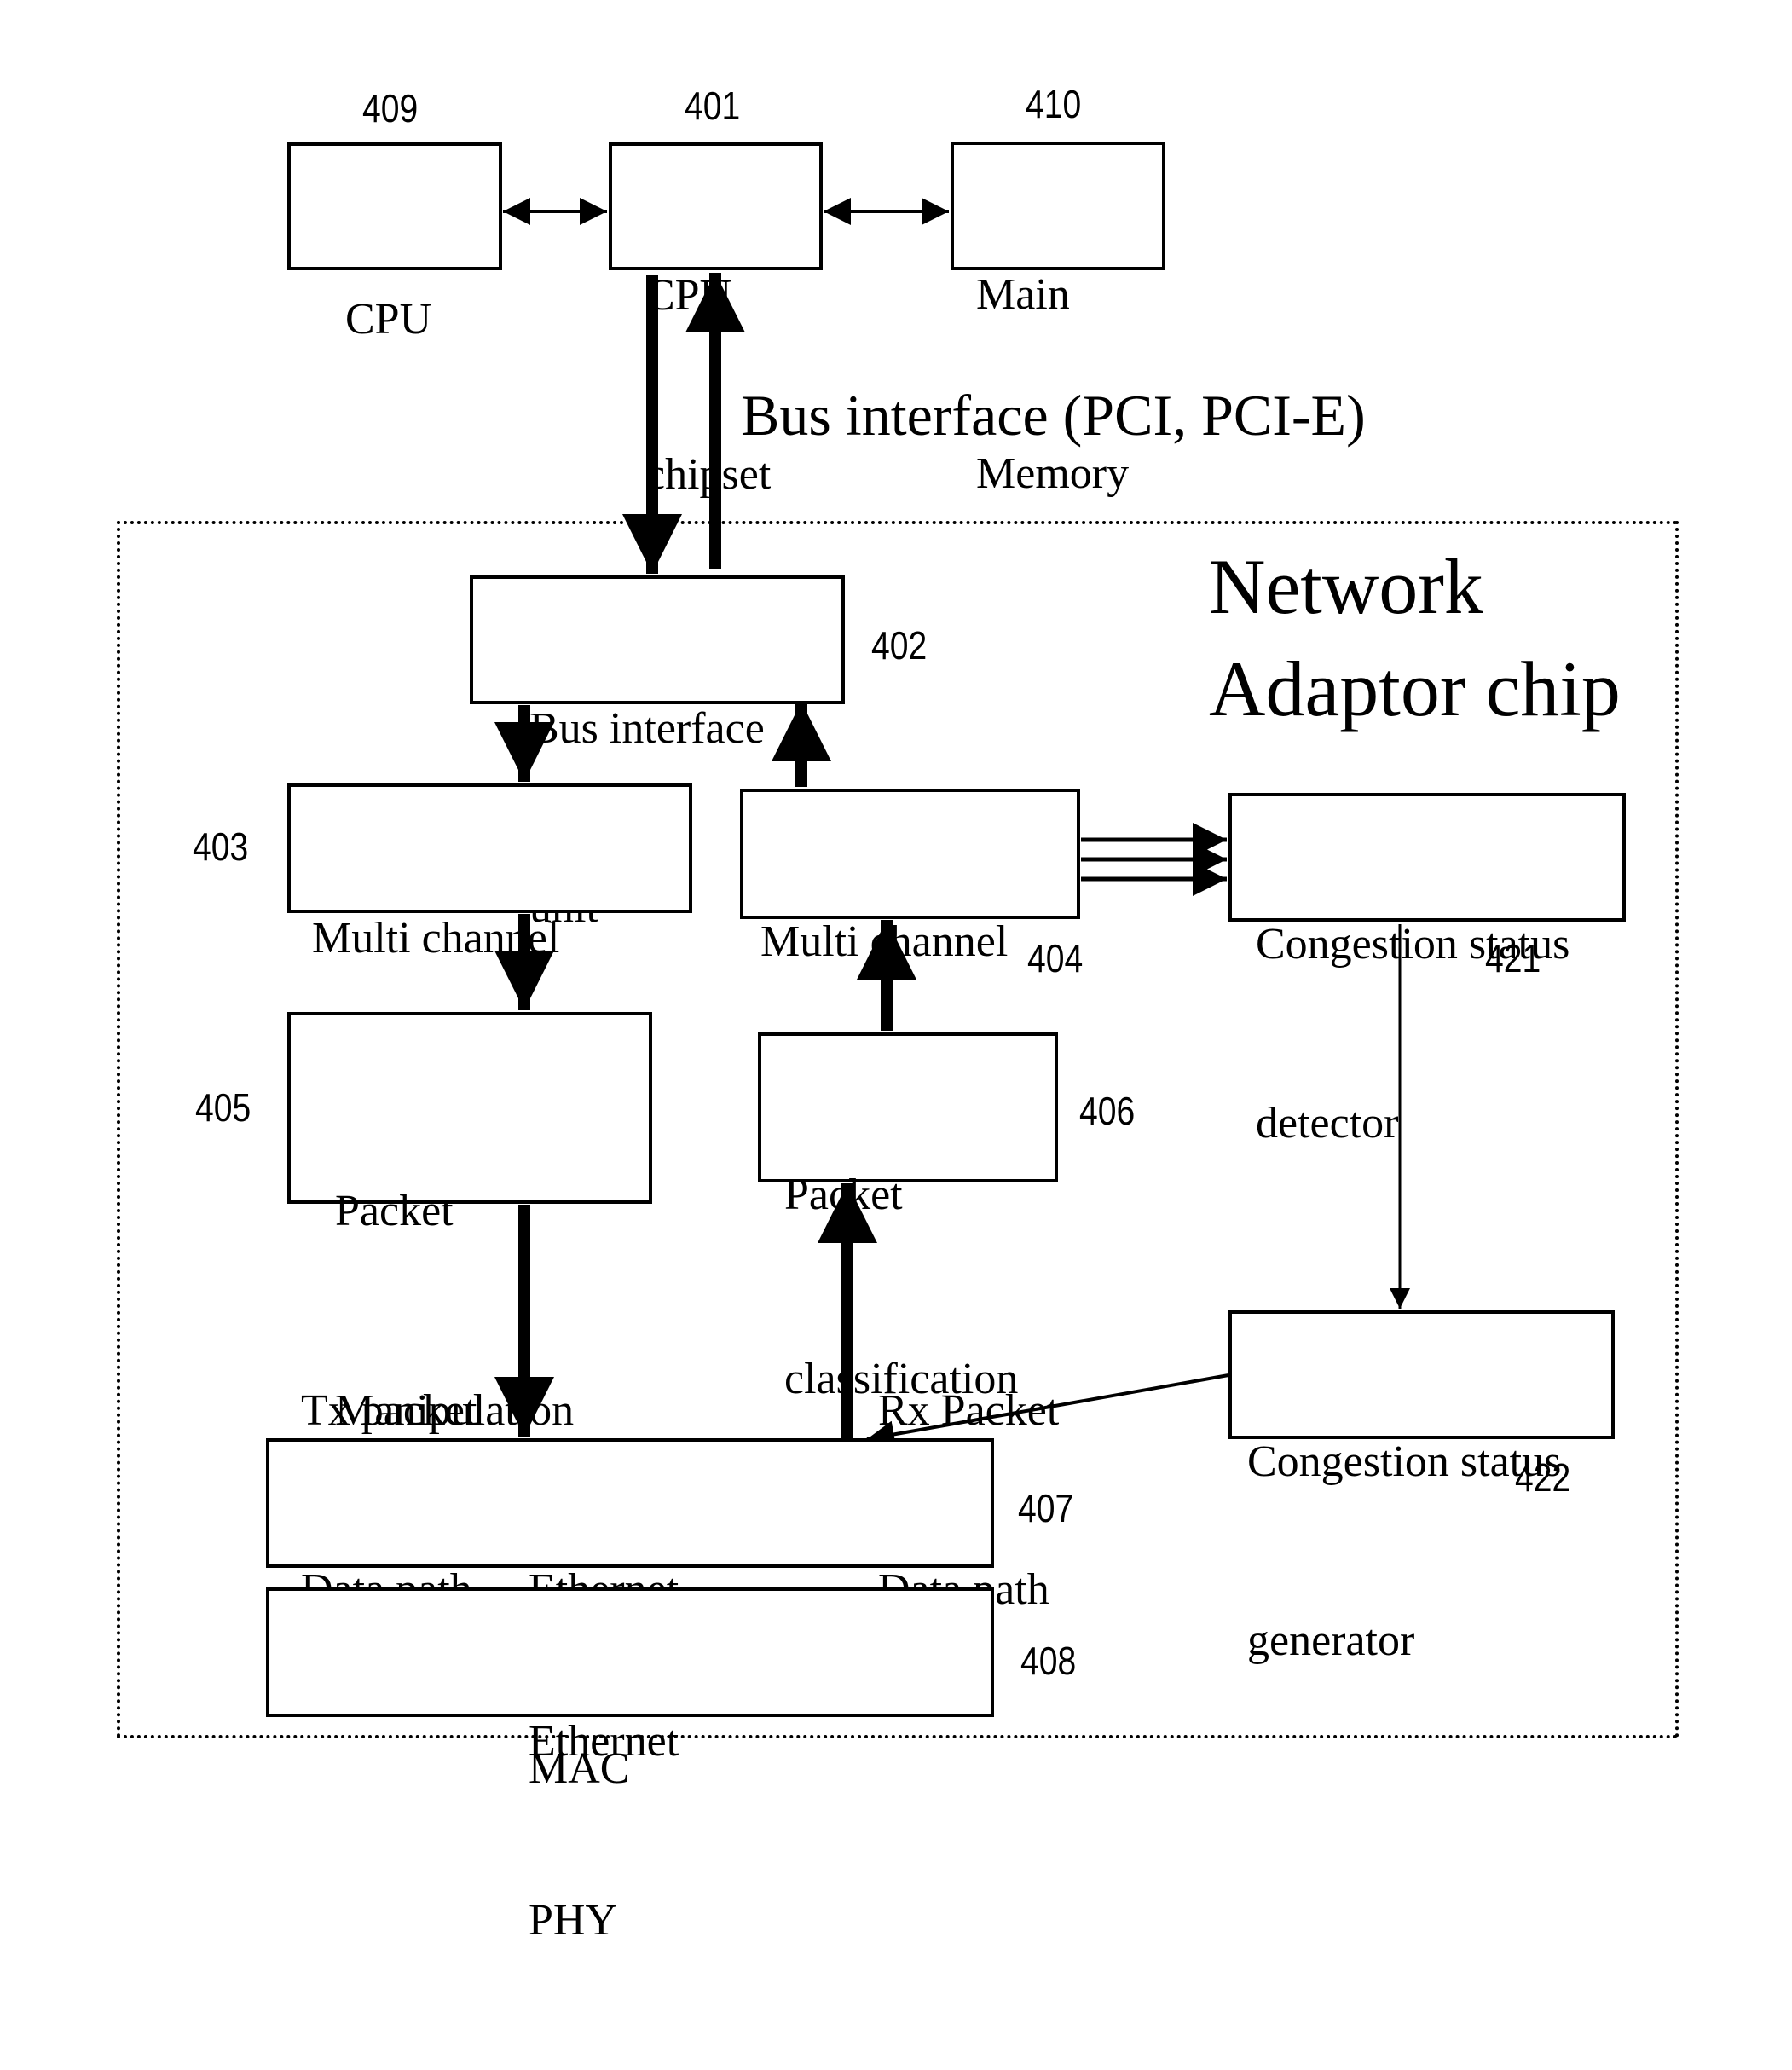 This screenshot has height=2070, width=1792. What do you see at coordinates (1046, 1508) in the screenshot?
I see `ethernet-mac-ref: 407` at bounding box center [1046, 1508].